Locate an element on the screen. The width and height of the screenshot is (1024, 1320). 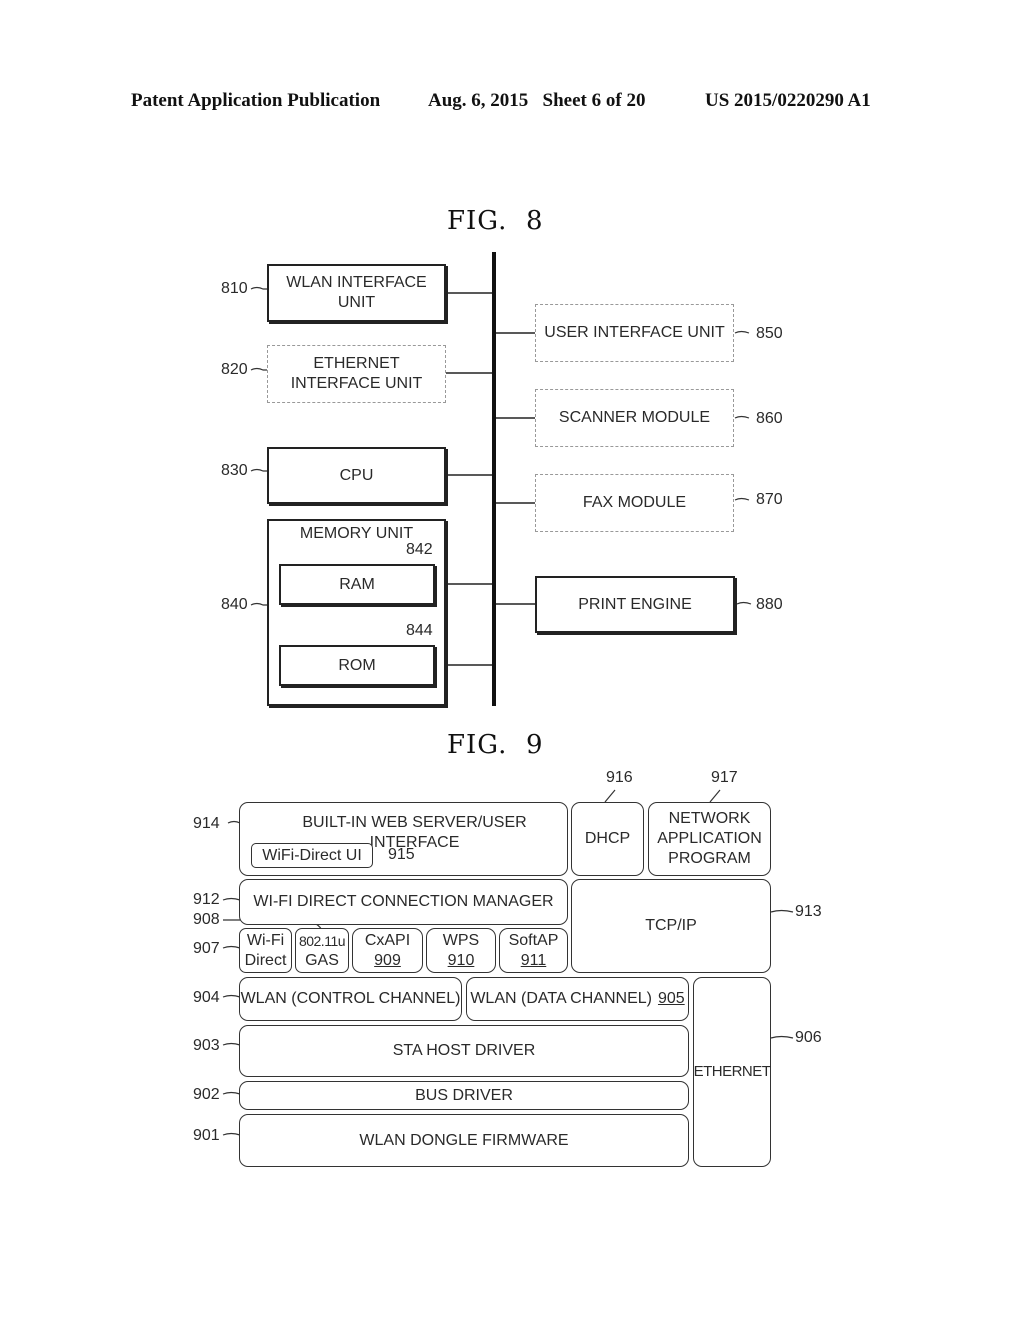
wlan-control-channel-block: WLAN (CONTROL CHANNEL) is located at coordinates (350, 999).